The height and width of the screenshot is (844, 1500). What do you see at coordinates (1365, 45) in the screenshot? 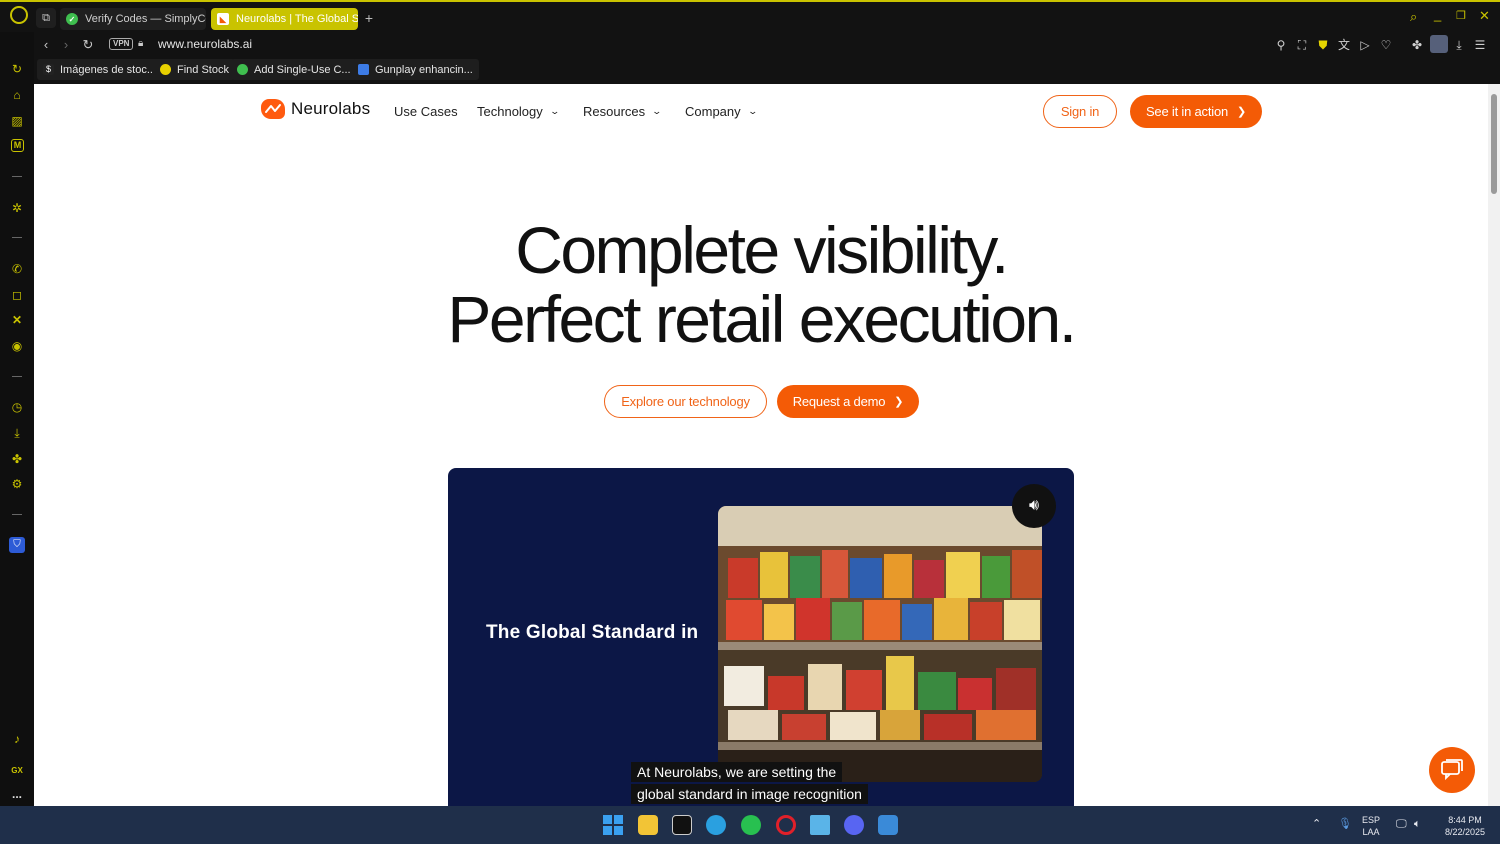
I see `play-icon: ▷` at bounding box center [1365, 45].